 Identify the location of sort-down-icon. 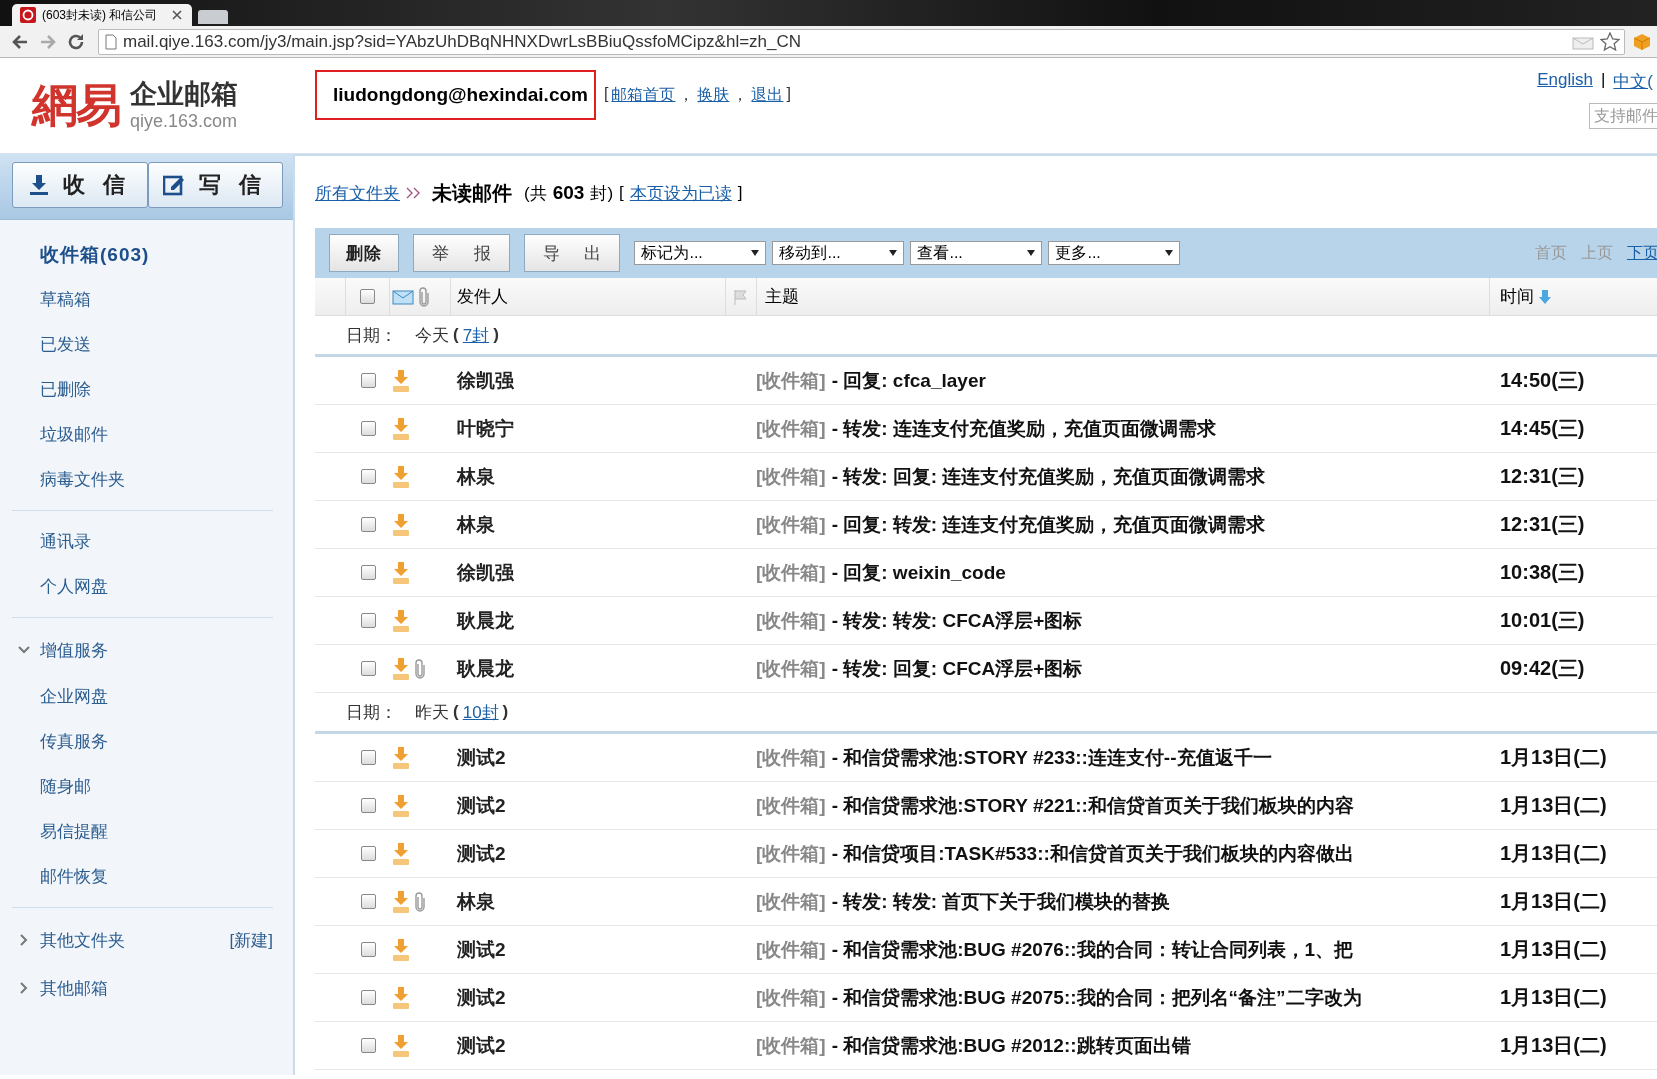
(1545, 296).